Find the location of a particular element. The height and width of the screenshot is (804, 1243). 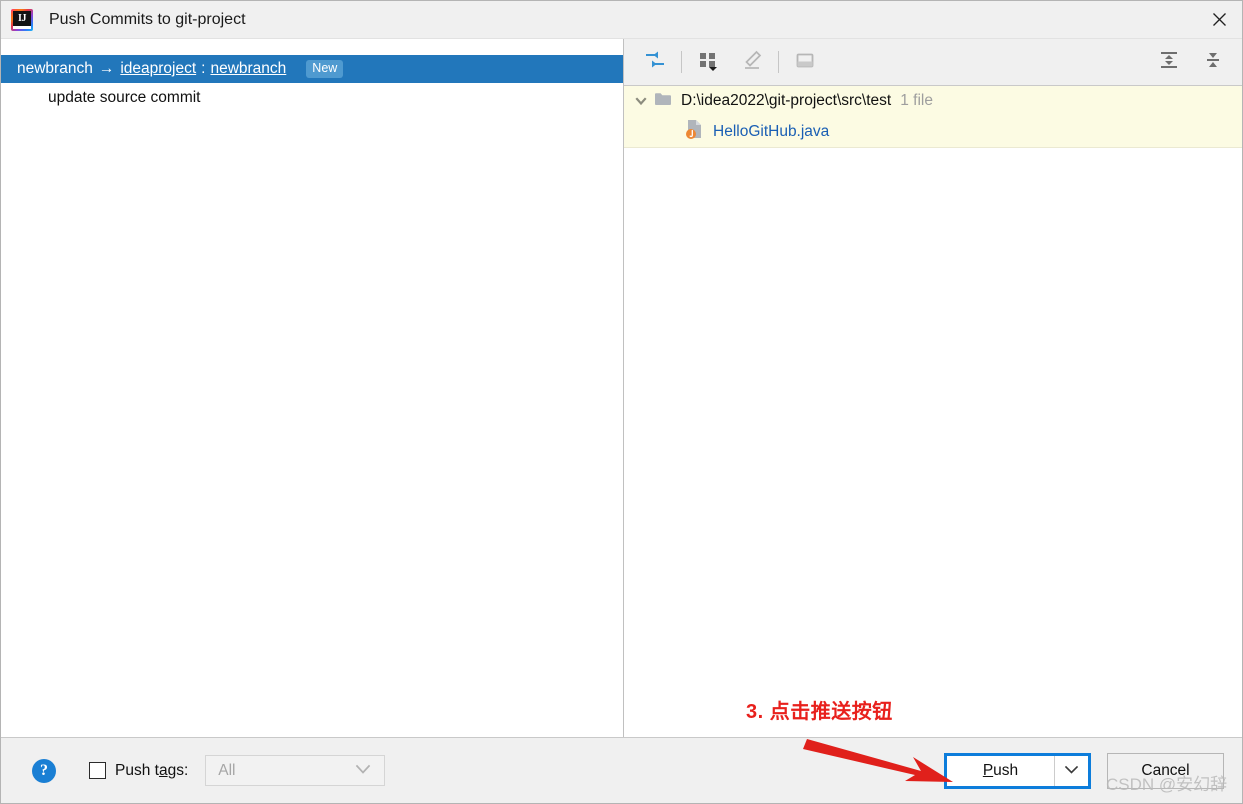

remote-link: ideaproject is located at coordinates (158, 69).